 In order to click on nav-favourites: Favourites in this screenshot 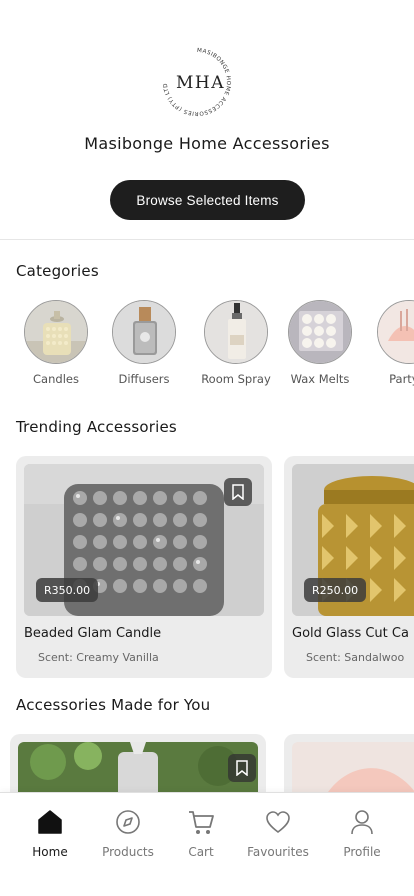, I will do `click(278, 833)`.